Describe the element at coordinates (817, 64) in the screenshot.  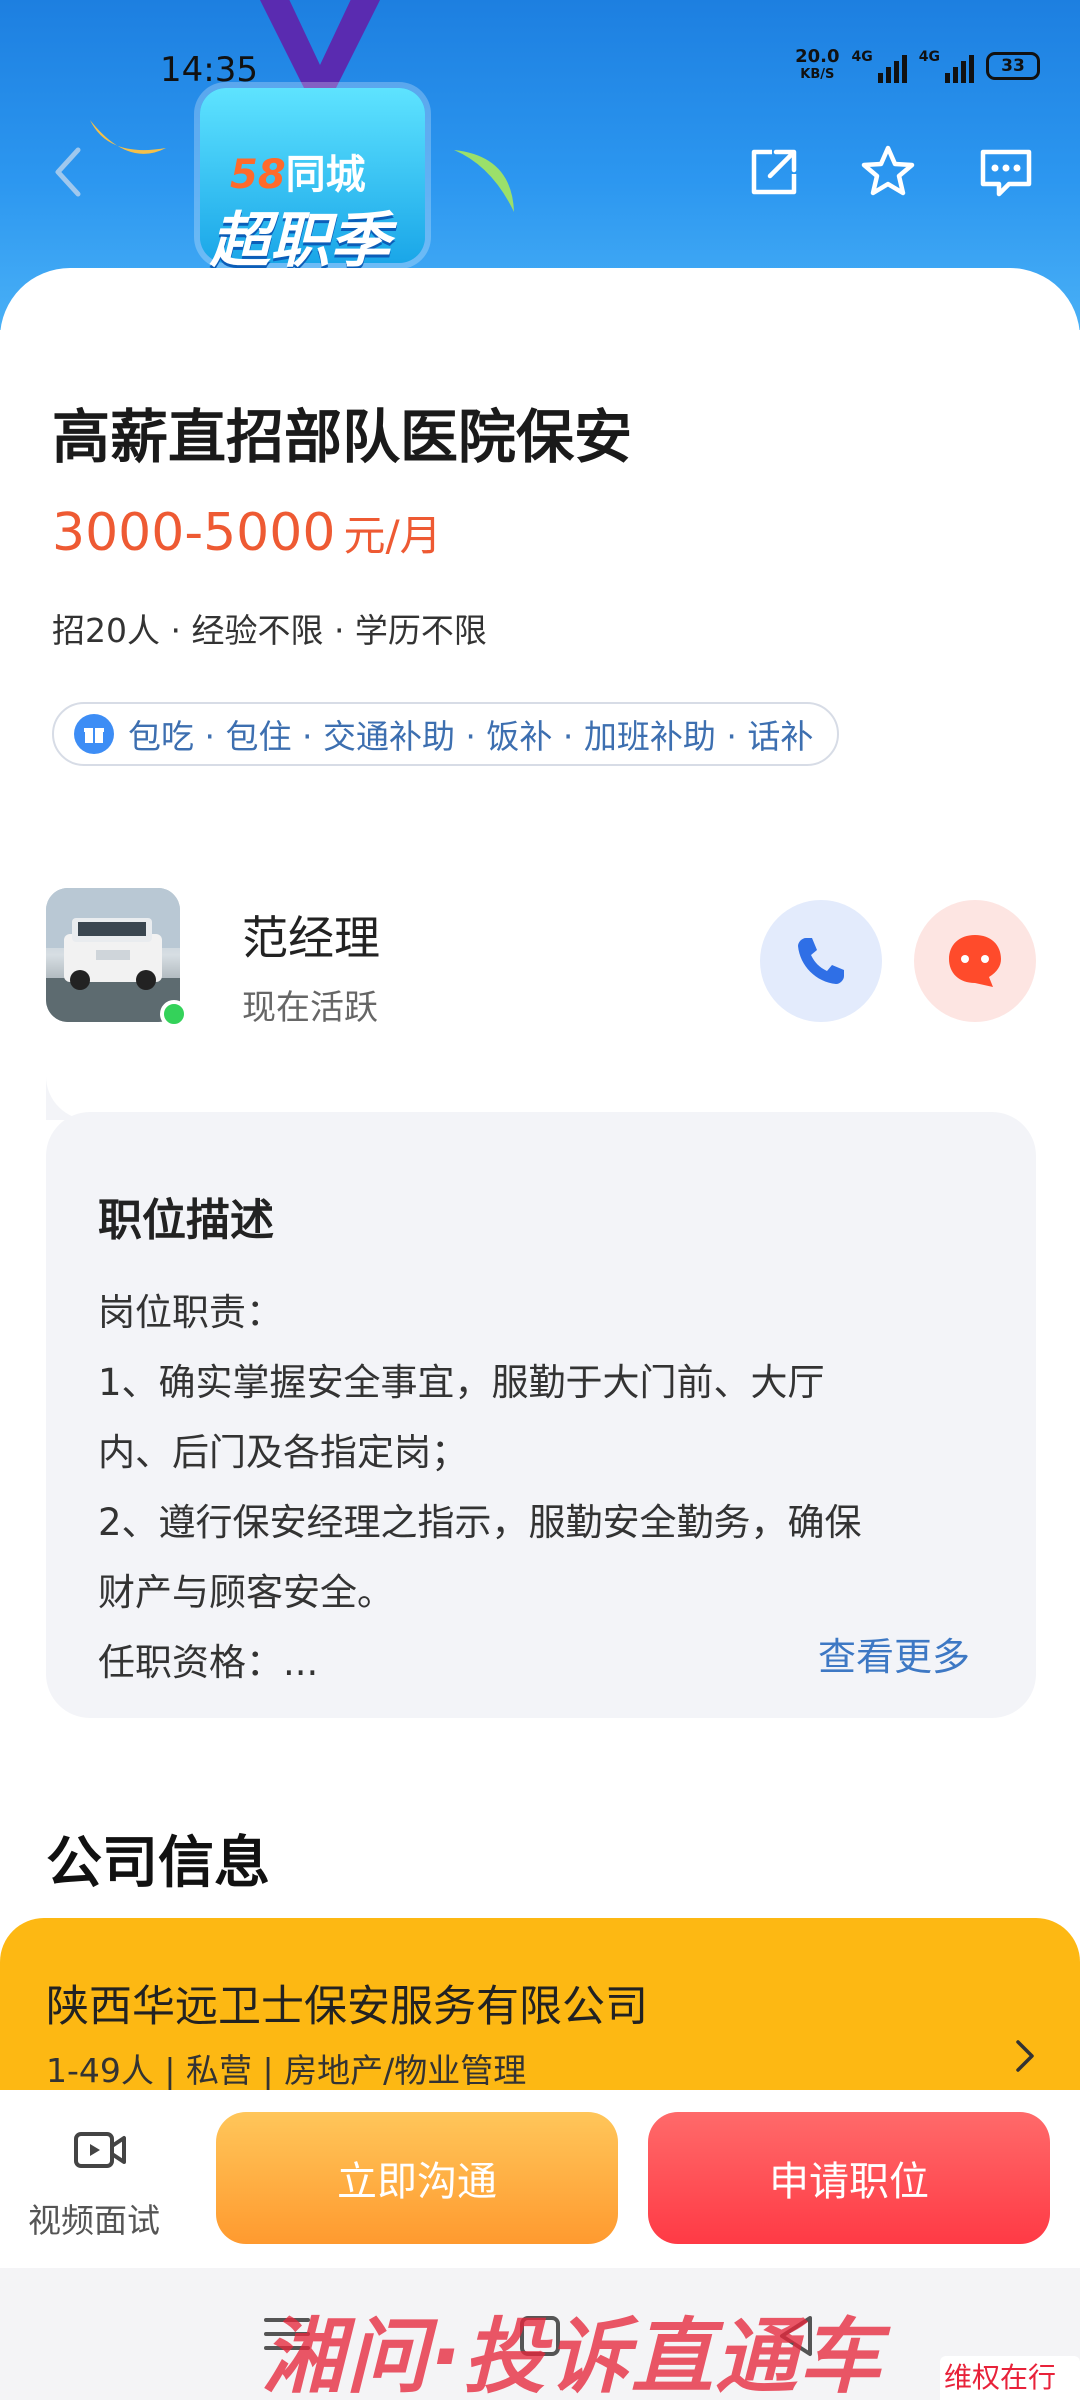
I see `net-speed: 20.0 KB/S` at that location.